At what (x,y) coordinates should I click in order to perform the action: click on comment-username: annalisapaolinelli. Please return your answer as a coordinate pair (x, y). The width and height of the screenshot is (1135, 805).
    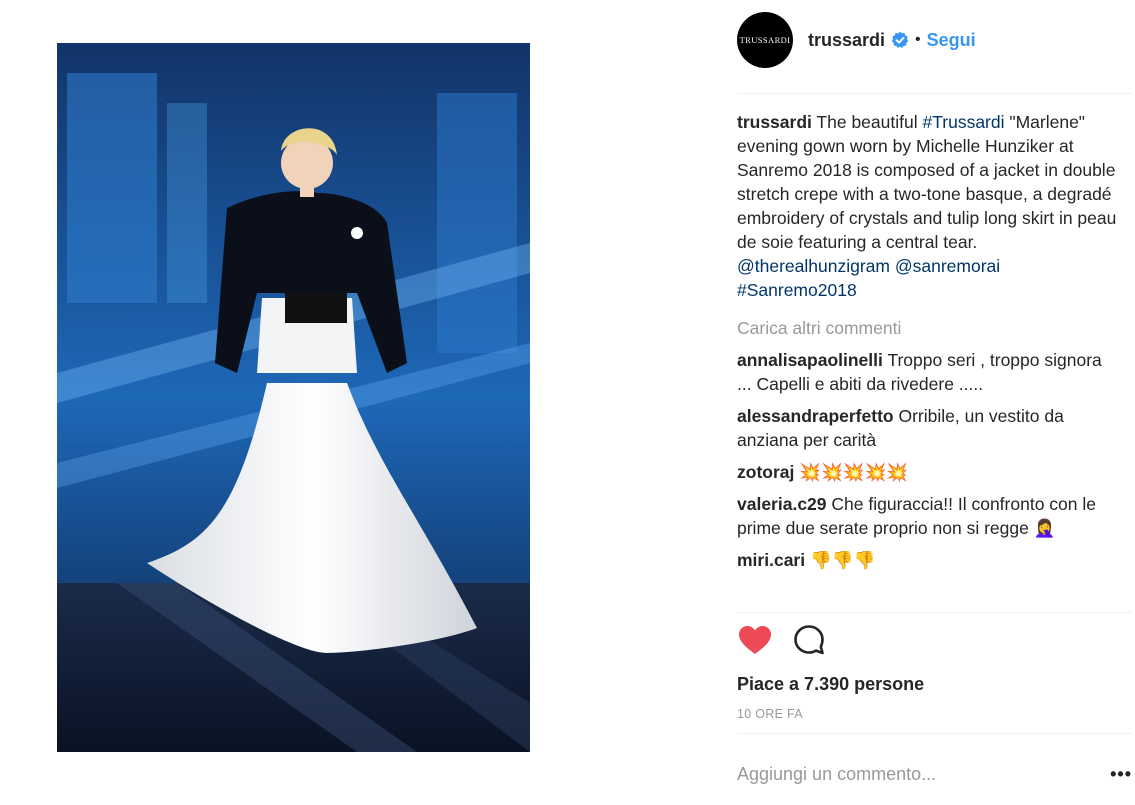
    Looking at the image, I should click on (810, 360).